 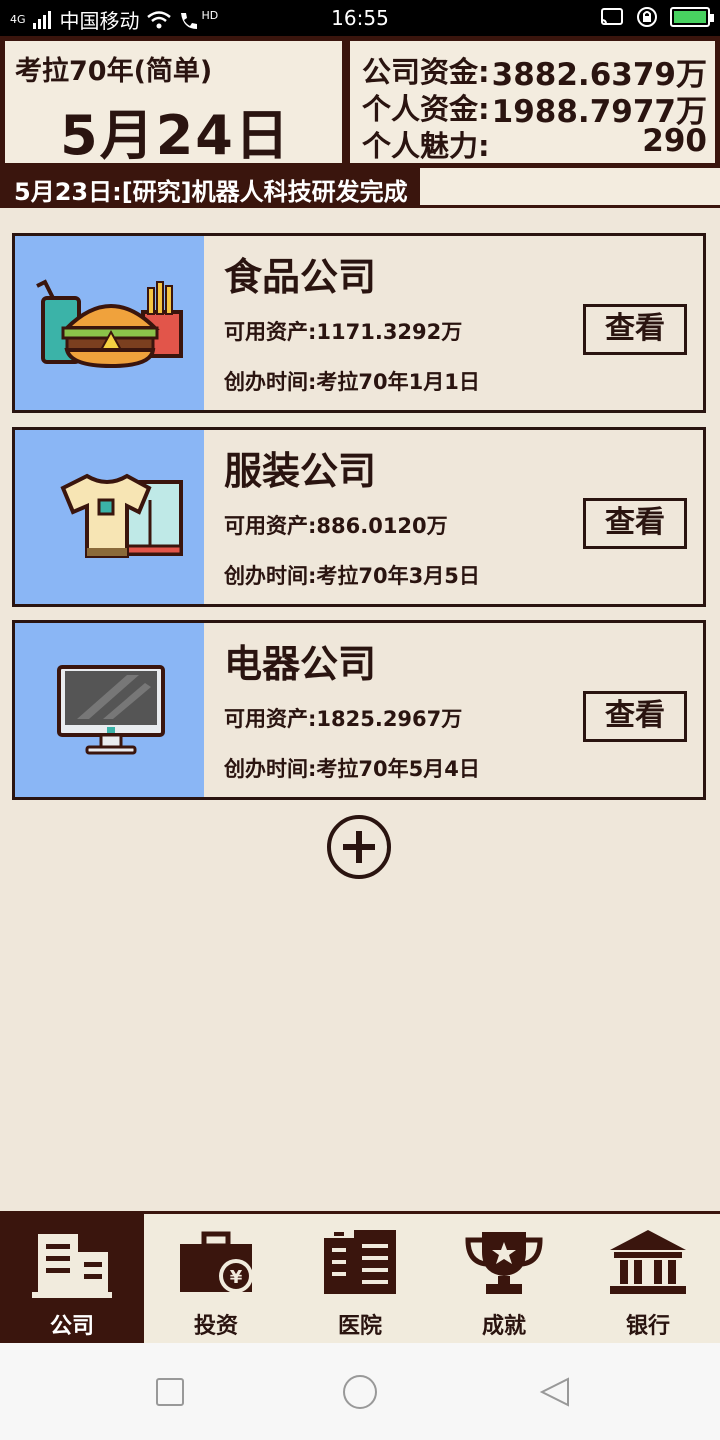 What do you see at coordinates (175, 135) in the screenshot?
I see `current-date: 5月24日` at bounding box center [175, 135].